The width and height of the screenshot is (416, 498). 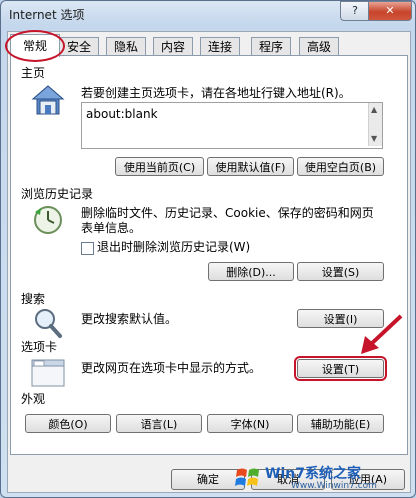 What do you see at coordinates (48, 323) in the screenshot?
I see `magnifier-icon` at bounding box center [48, 323].